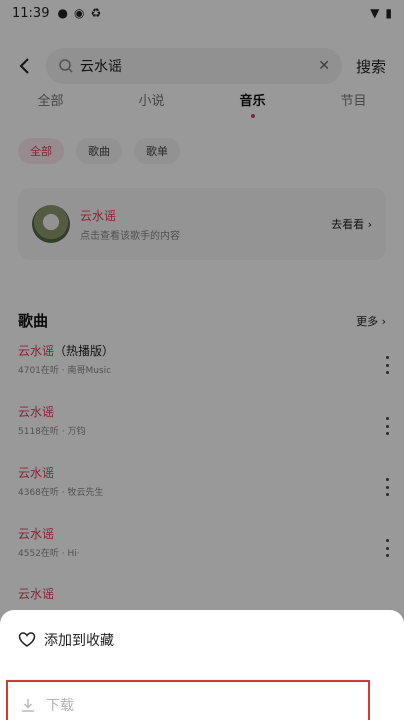 Image resolution: width=404 pixels, height=720 pixels. Describe the element at coordinates (60, 706) in the screenshot. I see `download-label: 下载` at that location.